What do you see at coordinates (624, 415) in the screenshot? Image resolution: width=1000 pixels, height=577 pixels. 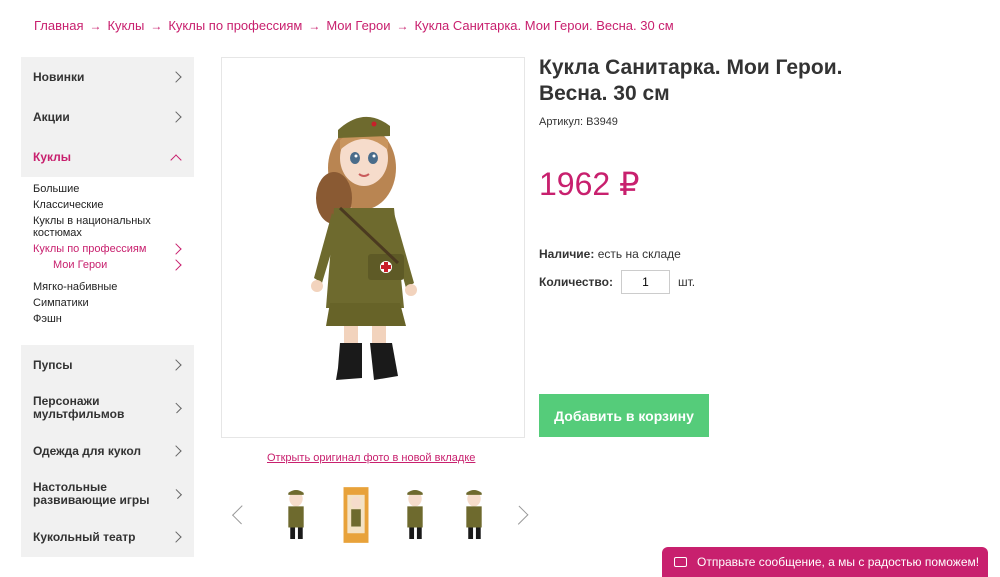 I see `add-to-cart-button: Добавить в корзину` at bounding box center [624, 415].